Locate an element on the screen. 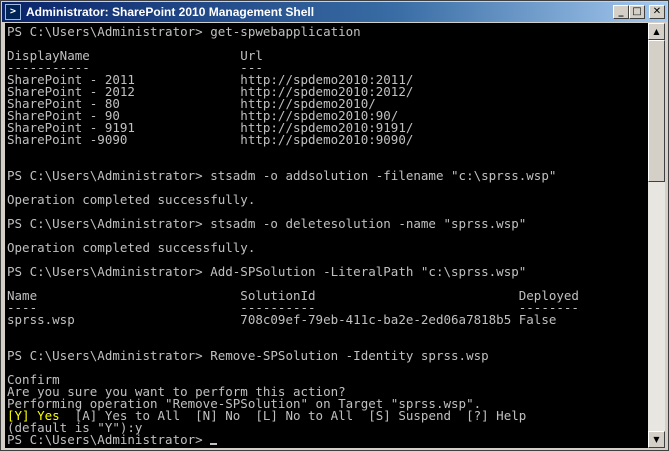 The height and width of the screenshot is (451, 669). prompt-text: PS C:\Users\Administrator> is located at coordinates (109, 439).